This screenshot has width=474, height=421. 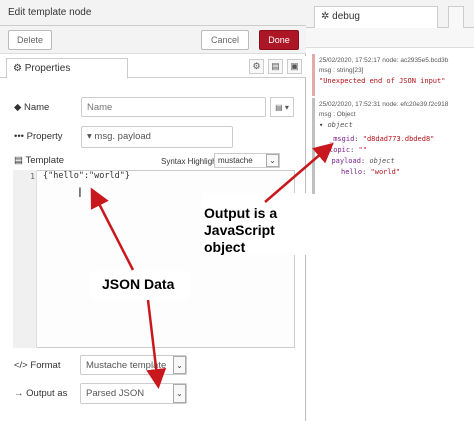 I want to click on arrow-to-debug-object, so click(x=299, y=172).